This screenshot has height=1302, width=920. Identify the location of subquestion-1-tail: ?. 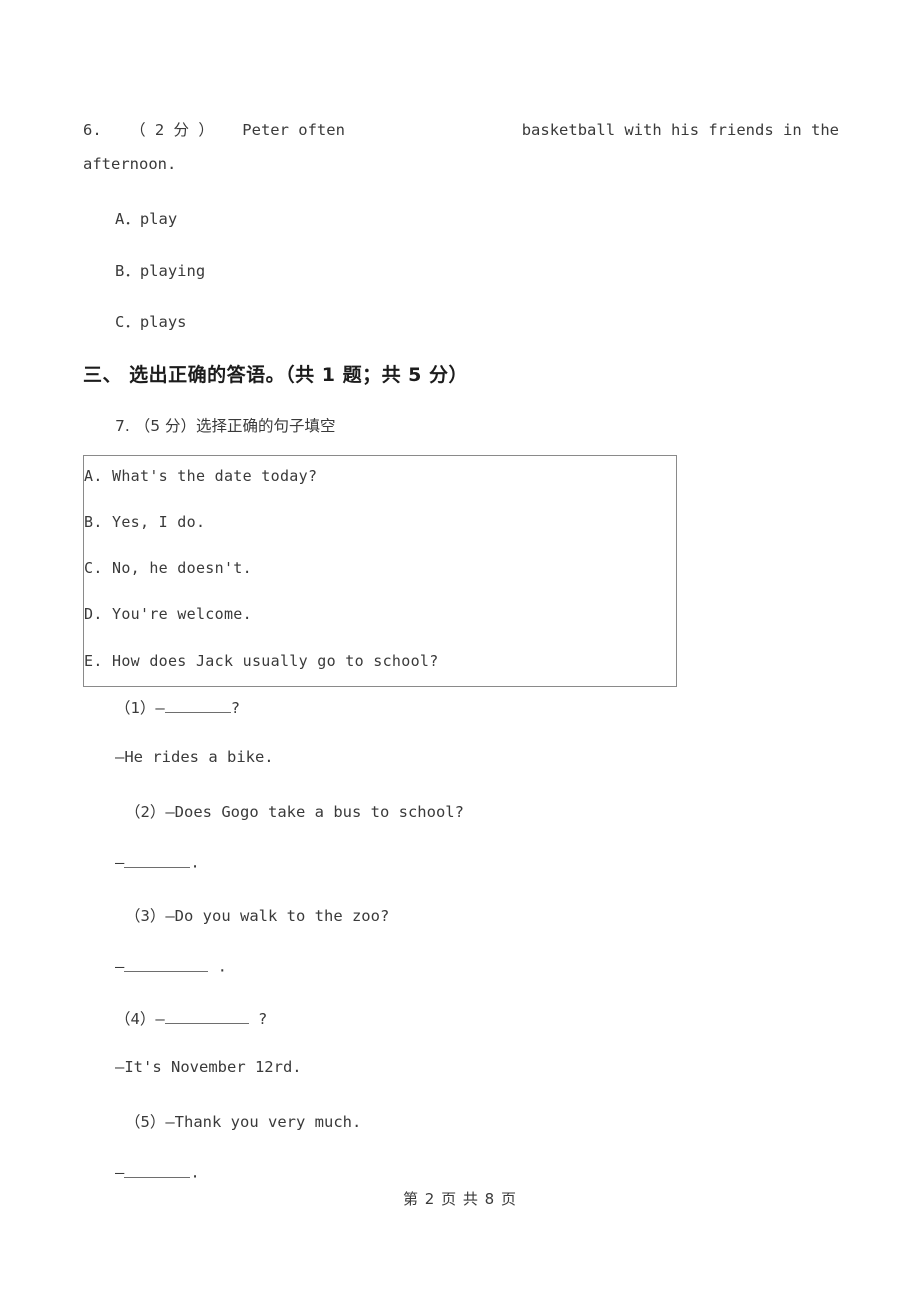
(235, 708).